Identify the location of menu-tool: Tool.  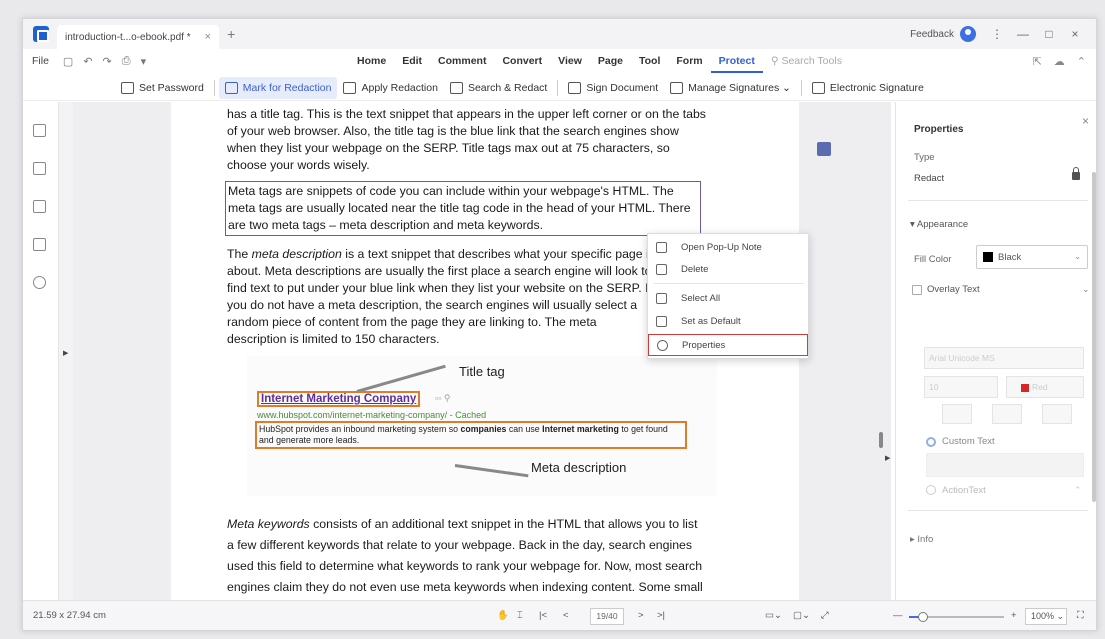
(649, 61).